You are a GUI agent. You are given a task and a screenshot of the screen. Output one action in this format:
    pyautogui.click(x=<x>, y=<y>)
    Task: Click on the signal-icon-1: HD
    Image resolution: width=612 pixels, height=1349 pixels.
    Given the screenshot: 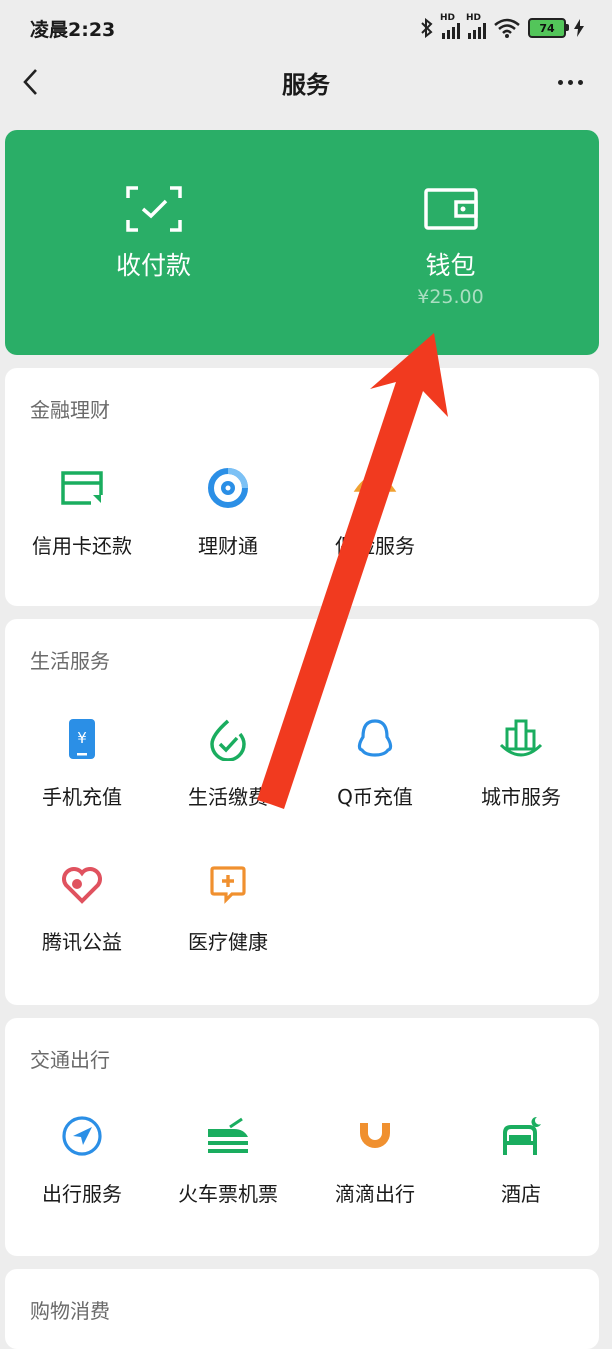 What is the action you would take?
    pyautogui.click(x=450, y=26)
    